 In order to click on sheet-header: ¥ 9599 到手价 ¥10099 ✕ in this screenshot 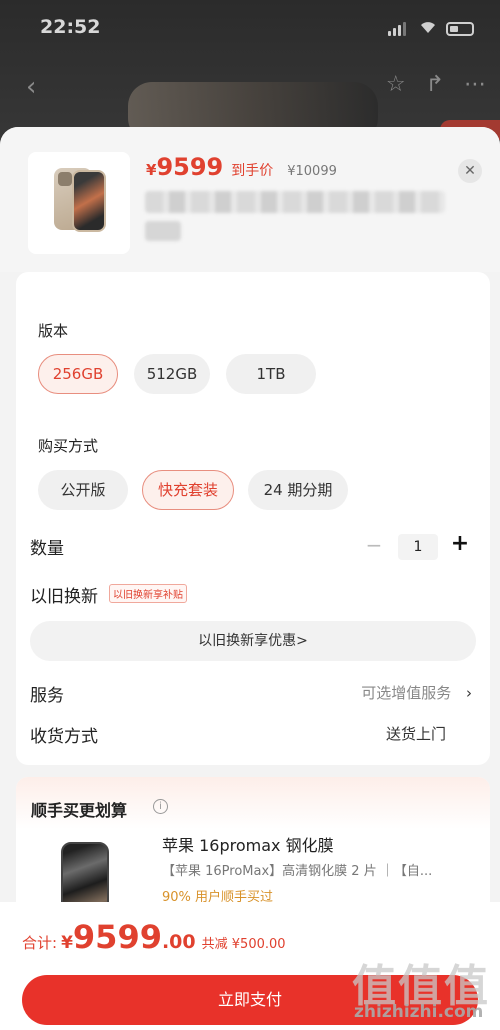, I will do `click(250, 199)`.